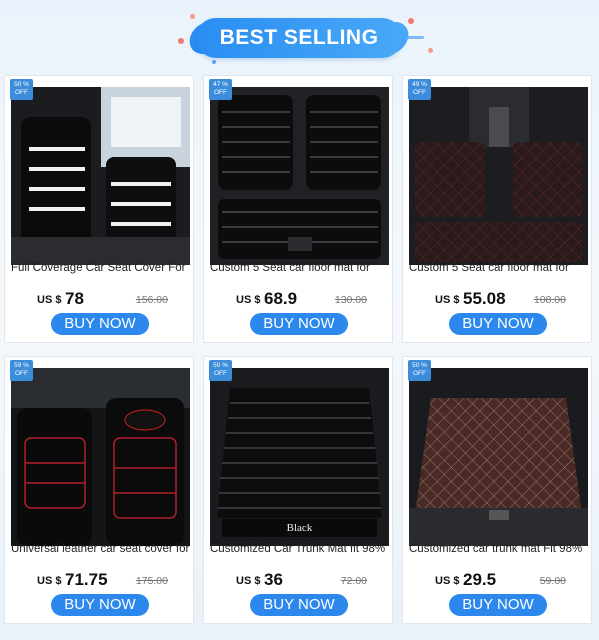 This screenshot has width=599, height=640. What do you see at coordinates (498, 580) in the screenshot?
I see `price-row: US $ 29.5 59.00` at bounding box center [498, 580].